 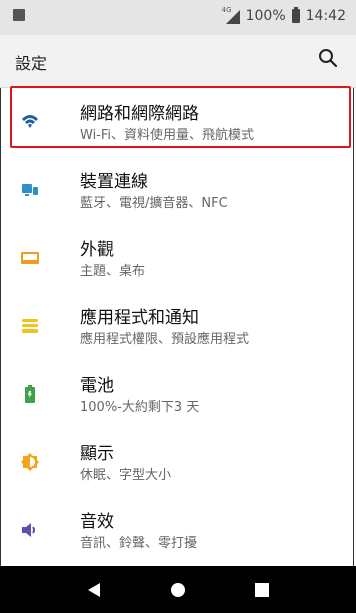 I want to click on settings-item-subtitle: Wi-Fi、資料使用量、飛航模式, so click(x=167, y=135).